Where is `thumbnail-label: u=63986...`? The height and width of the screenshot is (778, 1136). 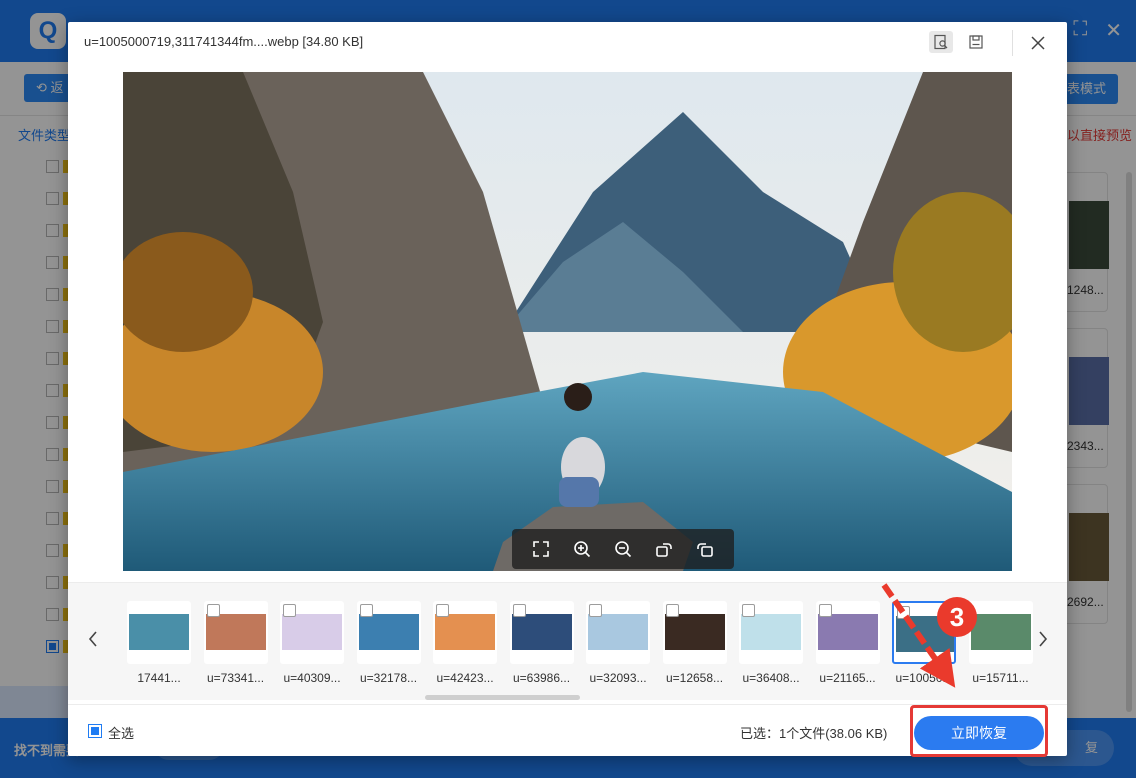
thumbnail-label: u=63986... is located at coordinates (541, 678).